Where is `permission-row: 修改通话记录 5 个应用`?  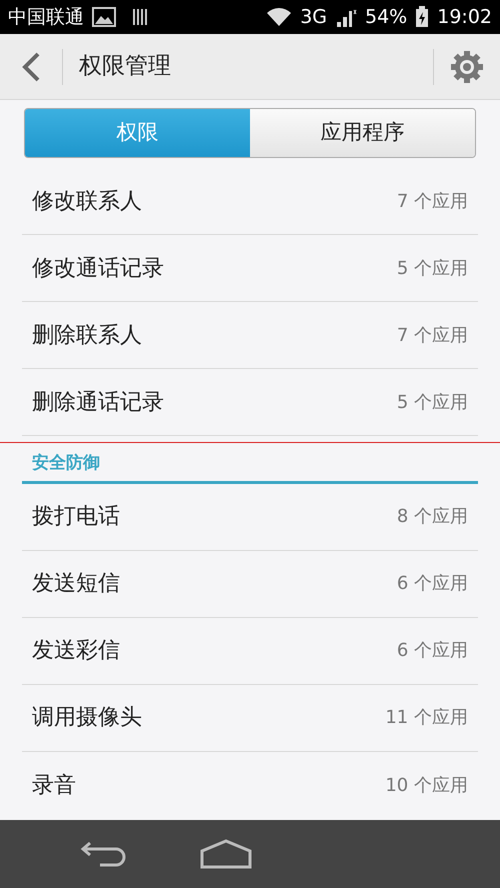
permission-row: 修改通话记录 5 个应用 is located at coordinates (250, 268).